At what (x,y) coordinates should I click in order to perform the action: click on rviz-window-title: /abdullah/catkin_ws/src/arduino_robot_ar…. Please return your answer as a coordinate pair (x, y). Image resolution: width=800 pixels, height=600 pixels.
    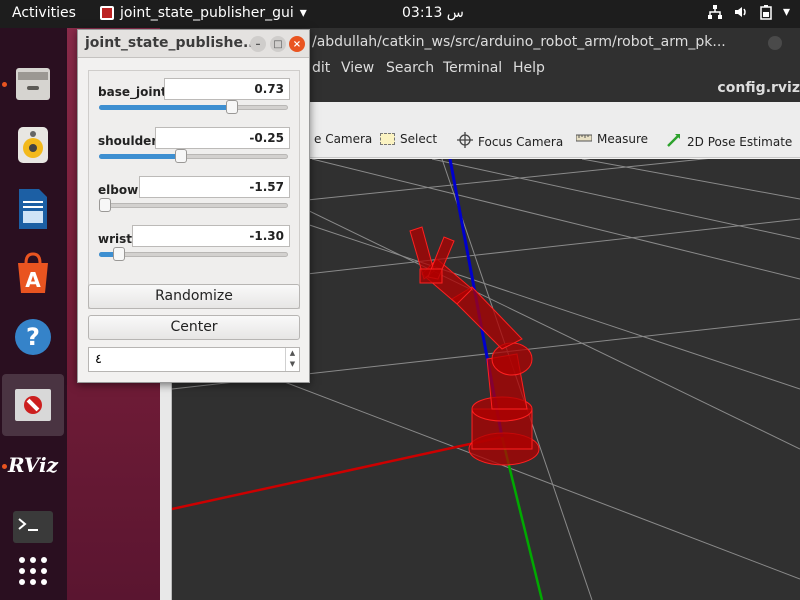
    Looking at the image, I should click on (519, 42).